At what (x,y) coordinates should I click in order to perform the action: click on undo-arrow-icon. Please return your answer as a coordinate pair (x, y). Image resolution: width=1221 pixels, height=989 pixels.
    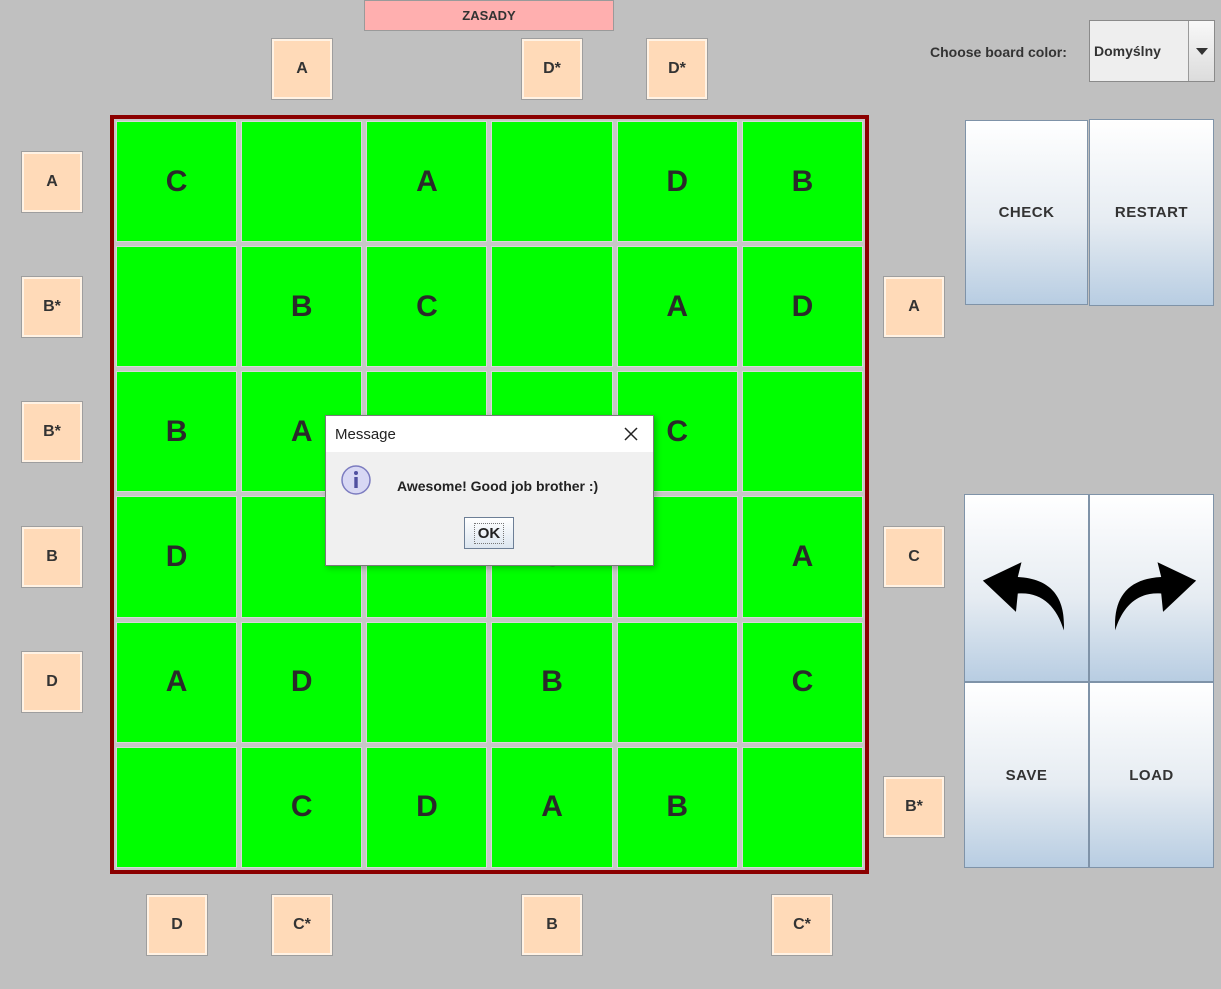
    Looking at the image, I should click on (1023, 596).